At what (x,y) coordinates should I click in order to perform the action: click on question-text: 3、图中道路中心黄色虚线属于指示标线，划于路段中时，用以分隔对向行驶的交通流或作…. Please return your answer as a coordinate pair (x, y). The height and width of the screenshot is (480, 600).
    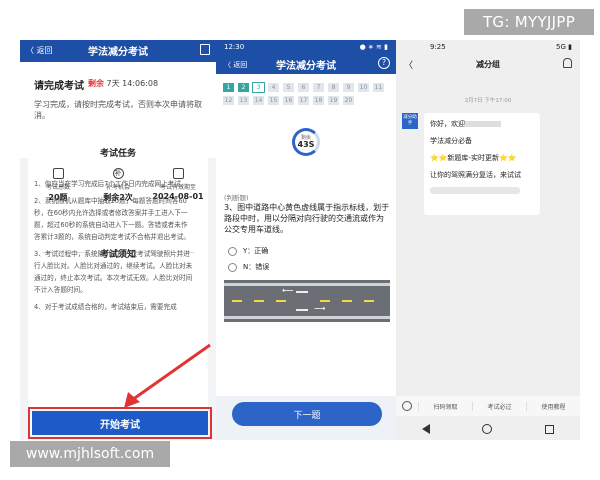
    Looking at the image, I should click on (307, 218).